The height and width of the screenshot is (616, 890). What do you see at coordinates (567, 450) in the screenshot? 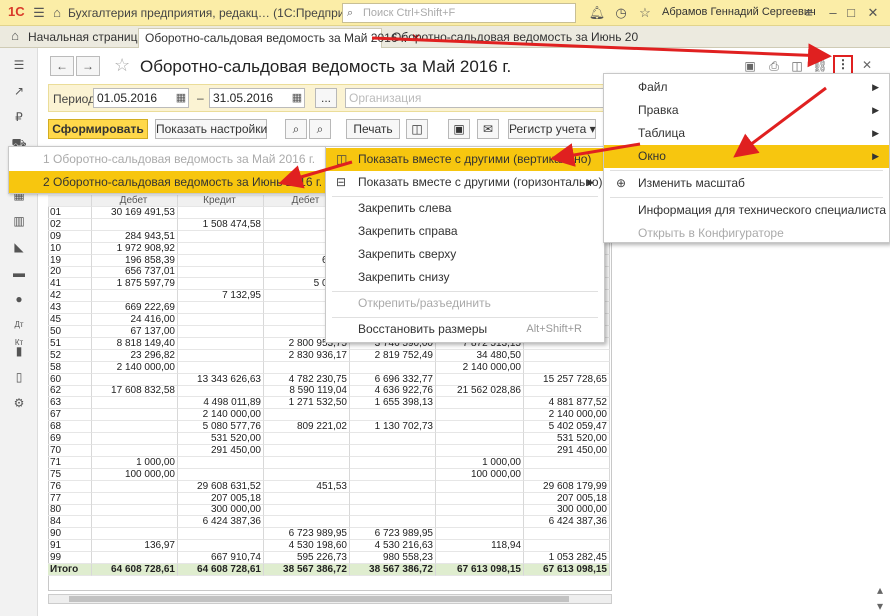
I see `amount-cell: 291 450,00` at bounding box center [567, 450].